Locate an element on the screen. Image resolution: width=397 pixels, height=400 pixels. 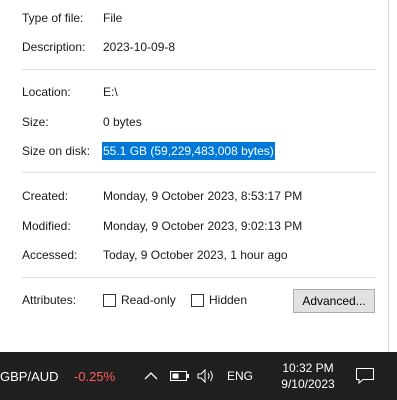
size-on-disk-label: Size on disk: is located at coordinates (56, 151).